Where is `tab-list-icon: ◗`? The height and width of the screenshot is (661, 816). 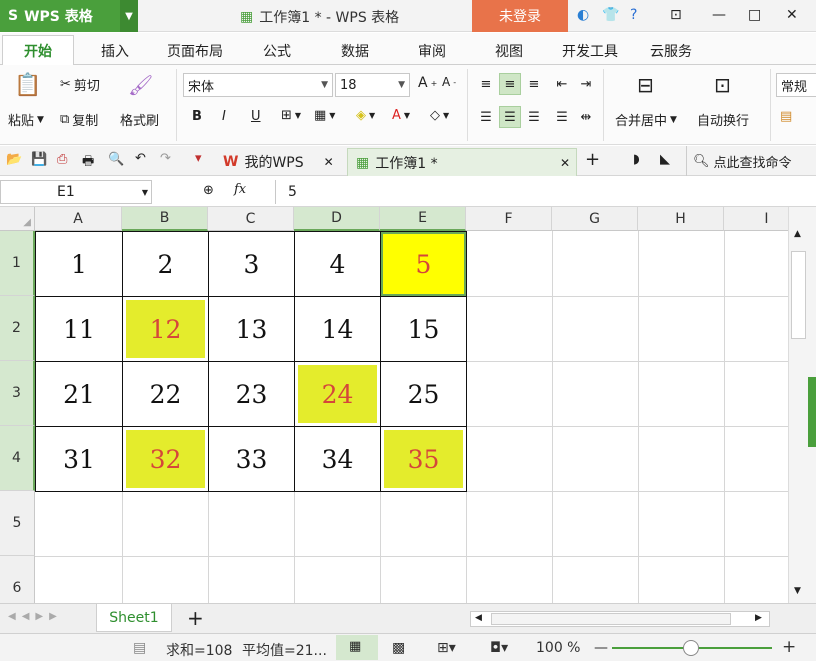 tab-list-icon: ◗ is located at coordinates (636, 159).